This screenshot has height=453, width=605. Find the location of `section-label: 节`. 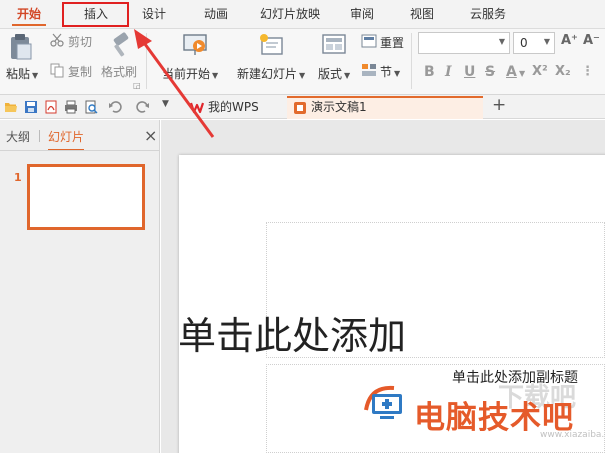

section-label: 节 is located at coordinates (386, 72).